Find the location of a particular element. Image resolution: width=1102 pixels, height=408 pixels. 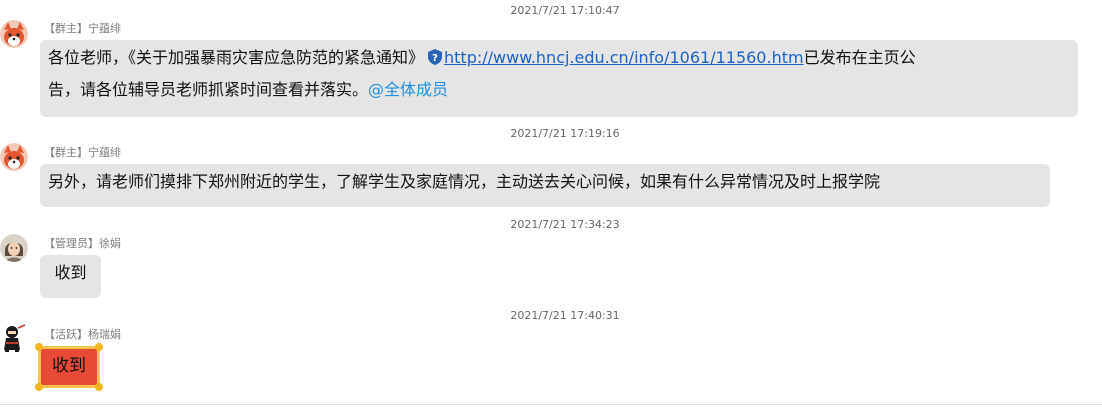

message-text-line2: 告，请各位辅导员老师抓紧时间查看并落实。 is located at coordinates (208, 89).